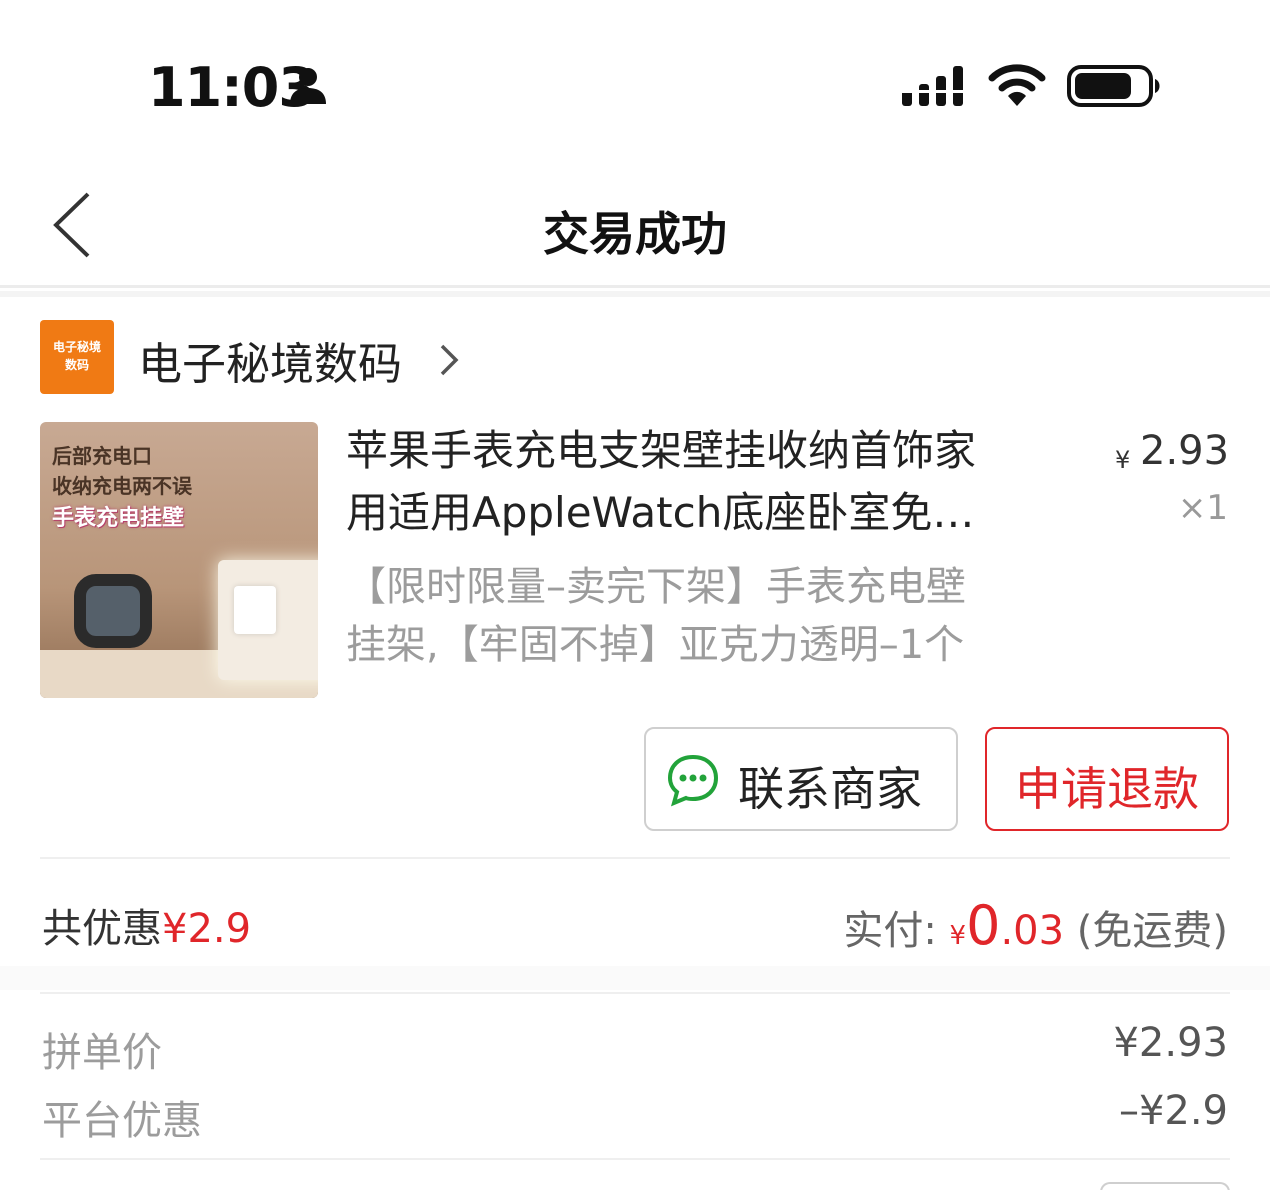  Describe the element at coordinates (830, 789) in the screenshot. I see `contact-seller-label: 联系商家` at that location.